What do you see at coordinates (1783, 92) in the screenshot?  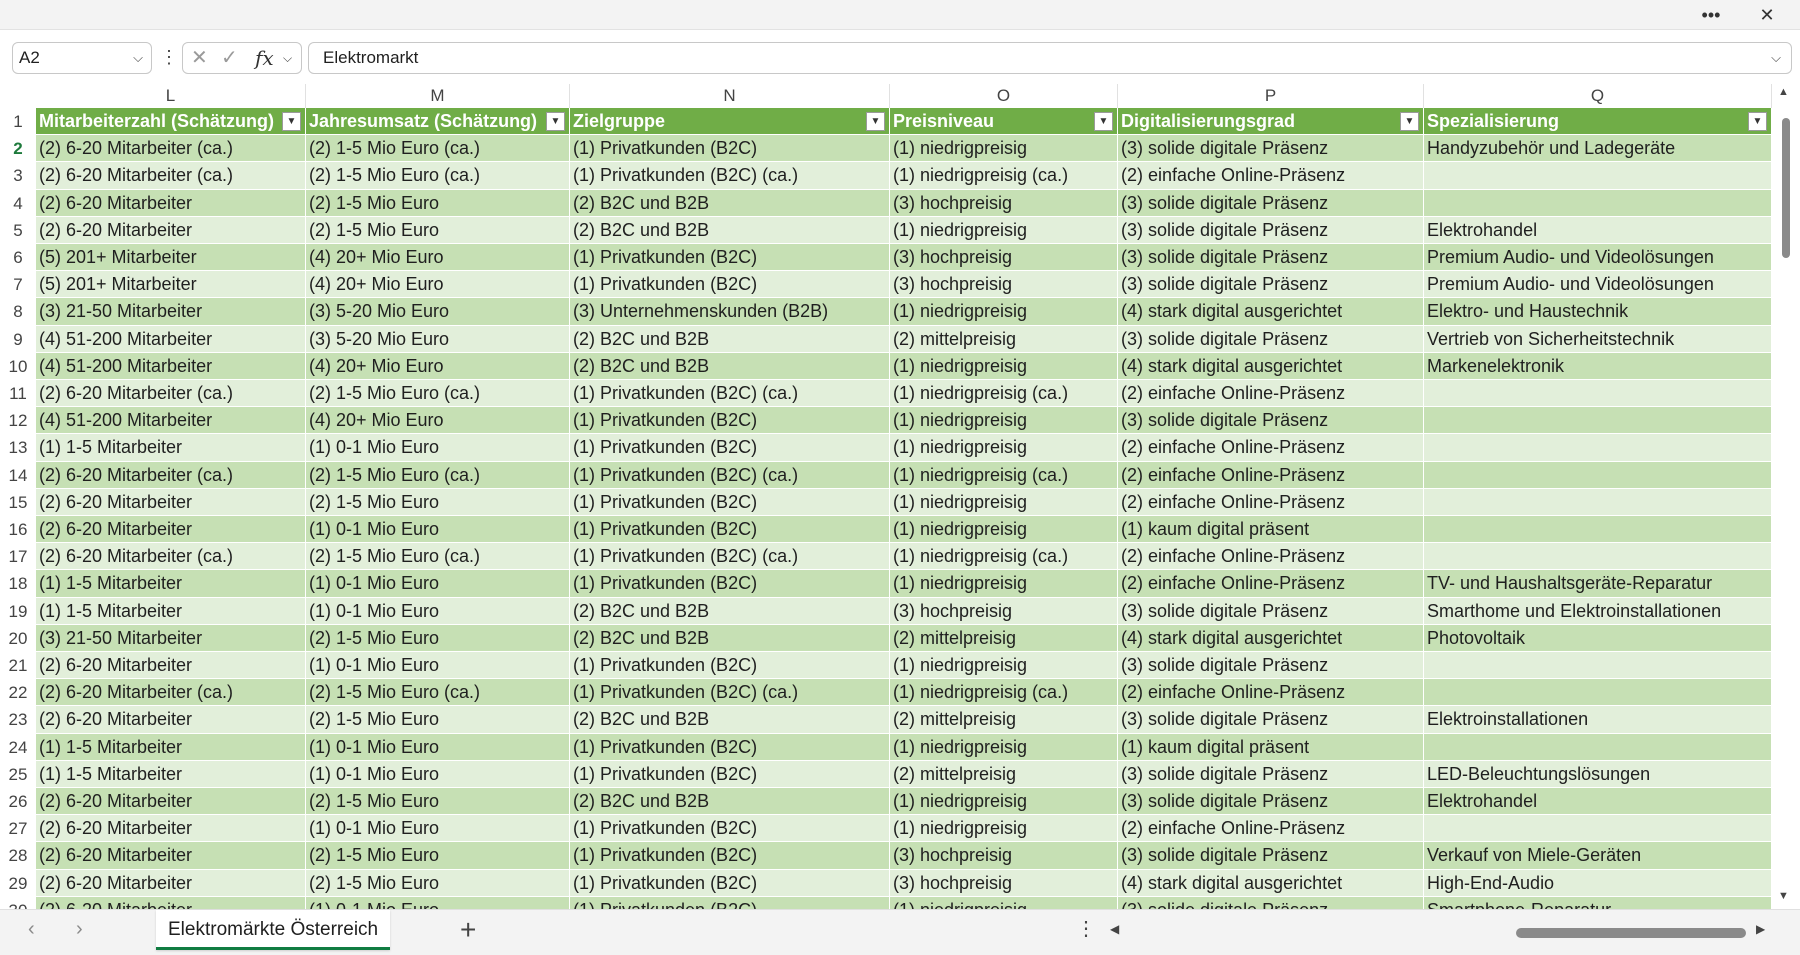 I see `scroll-up-icon: ▲` at bounding box center [1783, 92].